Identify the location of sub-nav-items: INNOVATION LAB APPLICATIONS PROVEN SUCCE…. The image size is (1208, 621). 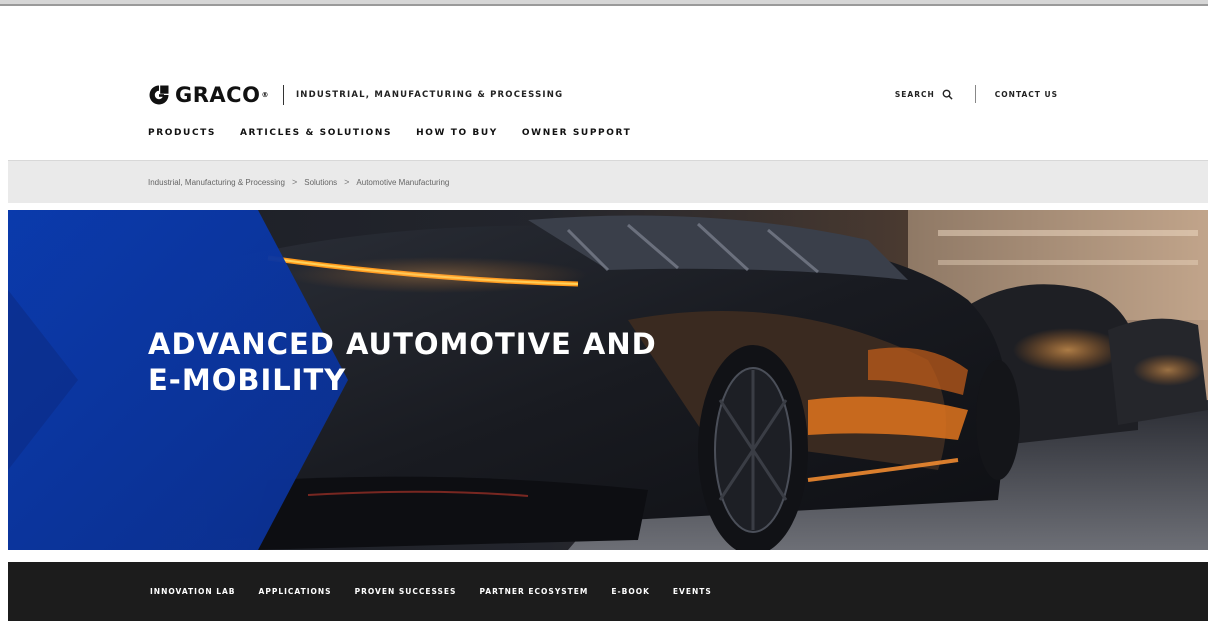
(442, 591).